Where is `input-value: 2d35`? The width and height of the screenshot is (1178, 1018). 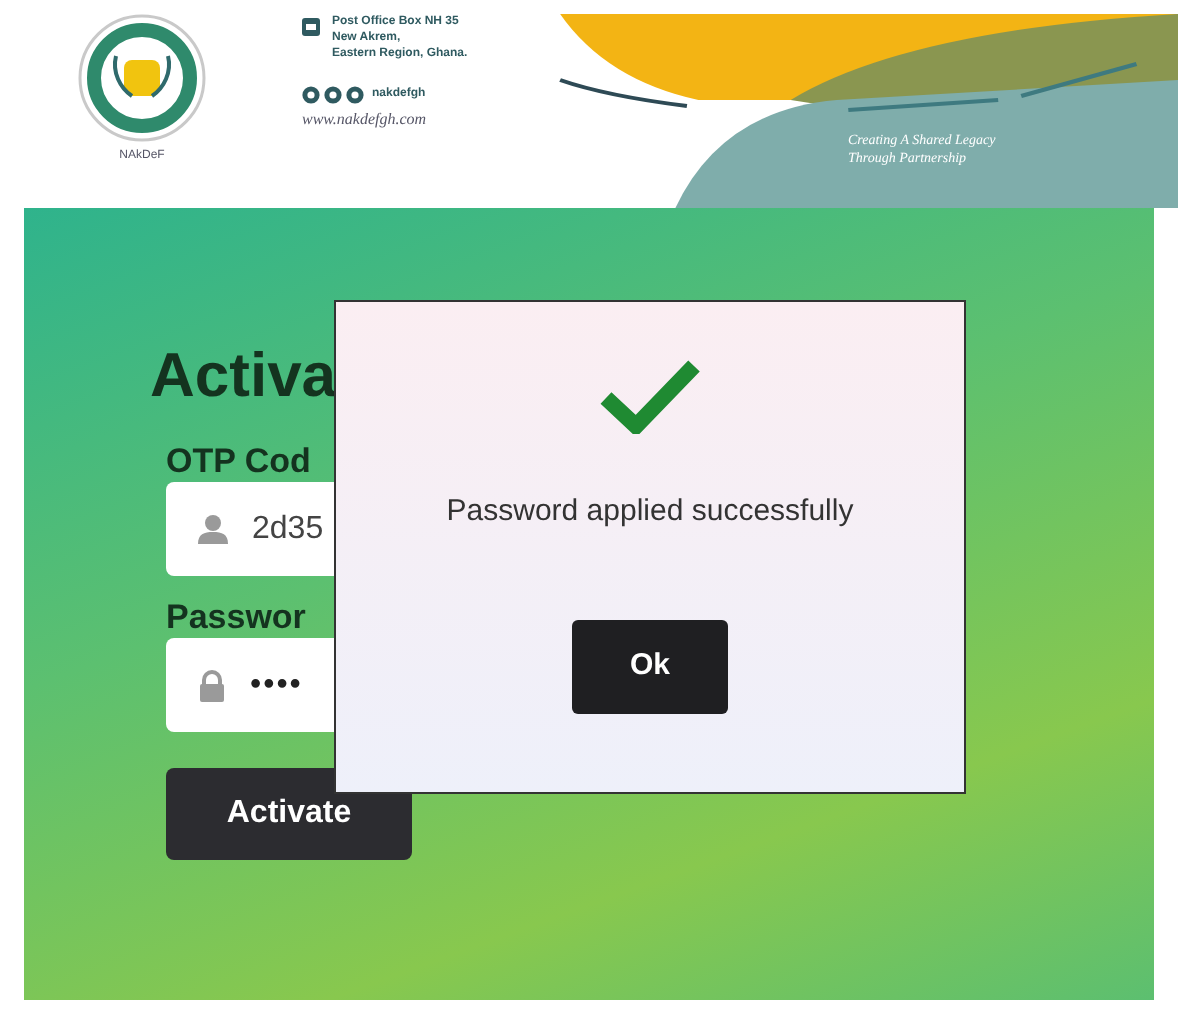
input-value: 2d35 is located at coordinates (288, 529).